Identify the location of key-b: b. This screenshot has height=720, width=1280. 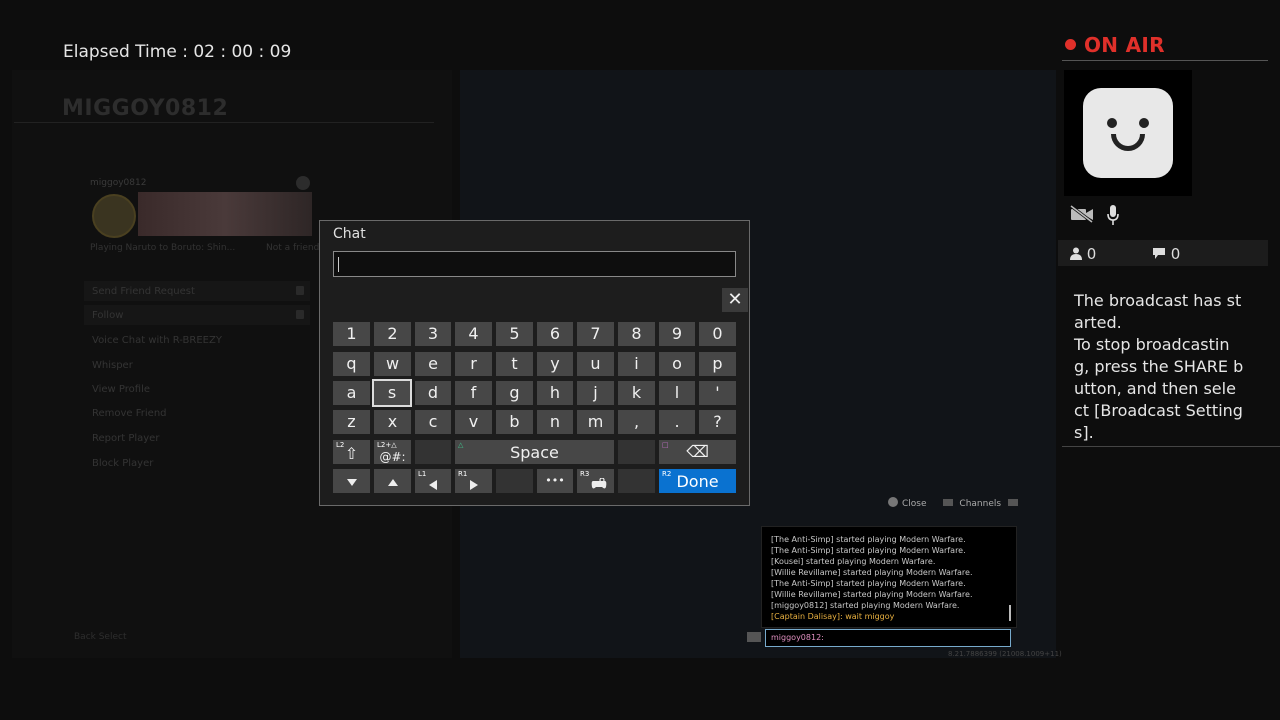
(514, 422).